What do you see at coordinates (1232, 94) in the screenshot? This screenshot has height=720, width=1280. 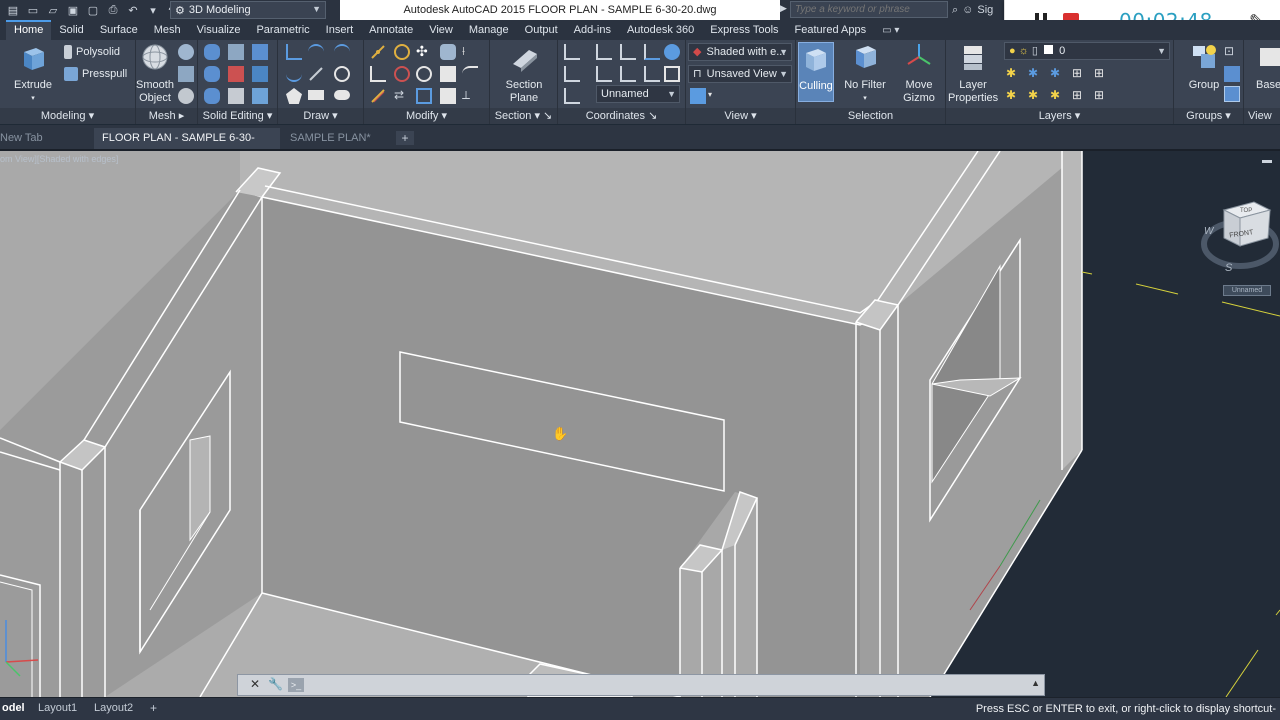 I see `group-select-icon` at bounding box center [1232, 94].